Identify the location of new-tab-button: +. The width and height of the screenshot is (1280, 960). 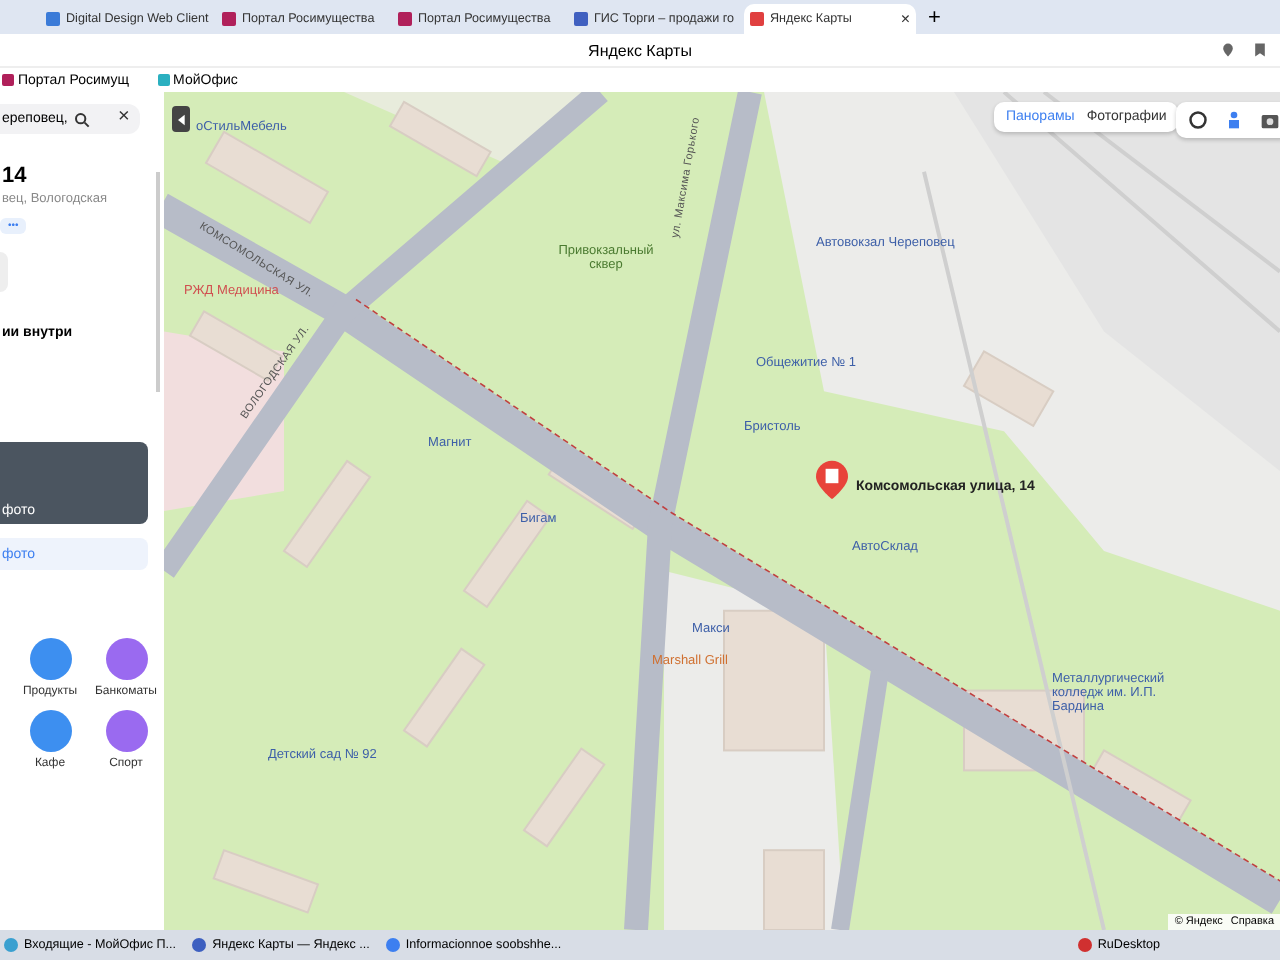
(934, 17).